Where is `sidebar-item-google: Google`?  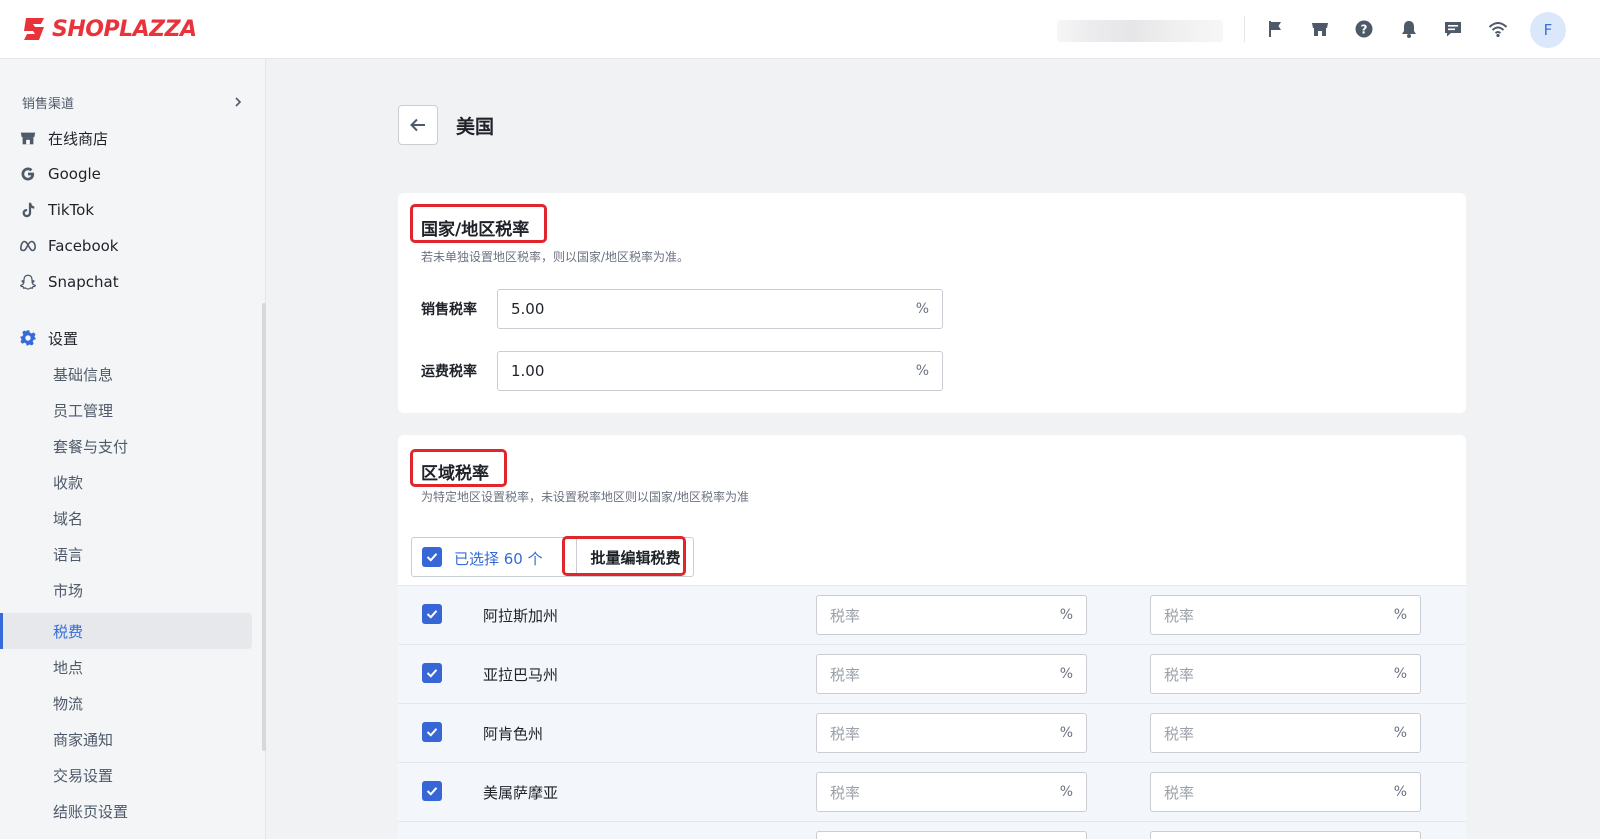
sidebar-item-google: Google is located at coordinates (133, 174).